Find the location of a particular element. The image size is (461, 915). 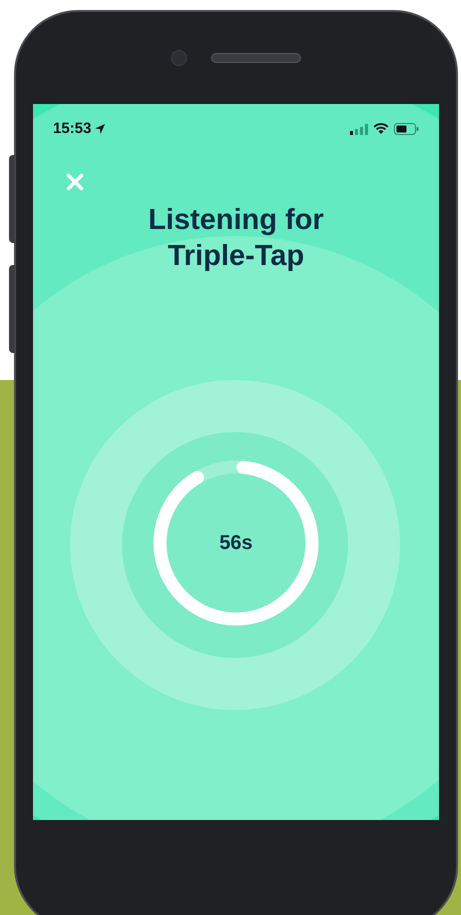

battery-icon is located at coordinates (406, 129).